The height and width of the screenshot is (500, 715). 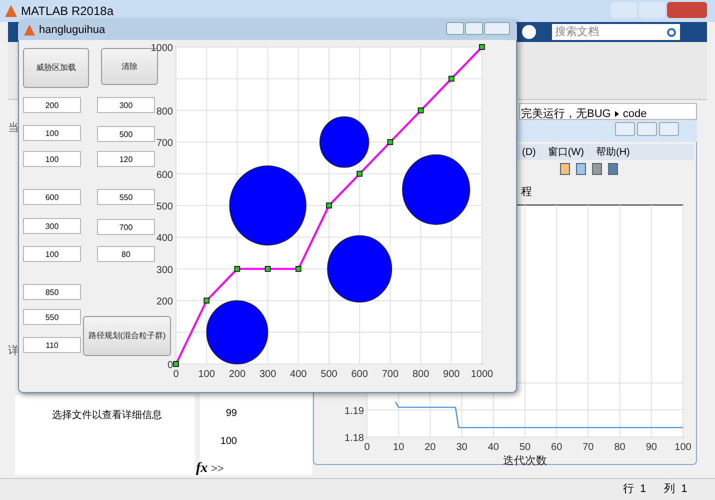 What do you see at coordinates (566, 152) in the screenshot?
I see `menu-item: 窗口(W)` at bounding box center [566, 152].